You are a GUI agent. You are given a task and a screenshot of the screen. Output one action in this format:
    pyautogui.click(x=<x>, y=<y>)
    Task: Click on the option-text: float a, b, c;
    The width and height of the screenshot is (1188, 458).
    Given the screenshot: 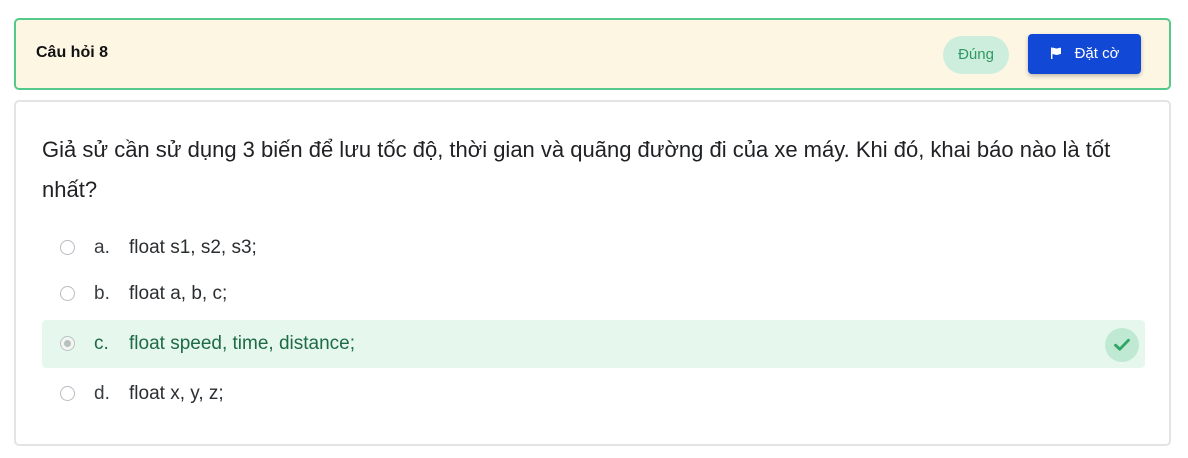 What is the action you would take?
    pyautogui.click(x=178, y=293)
    